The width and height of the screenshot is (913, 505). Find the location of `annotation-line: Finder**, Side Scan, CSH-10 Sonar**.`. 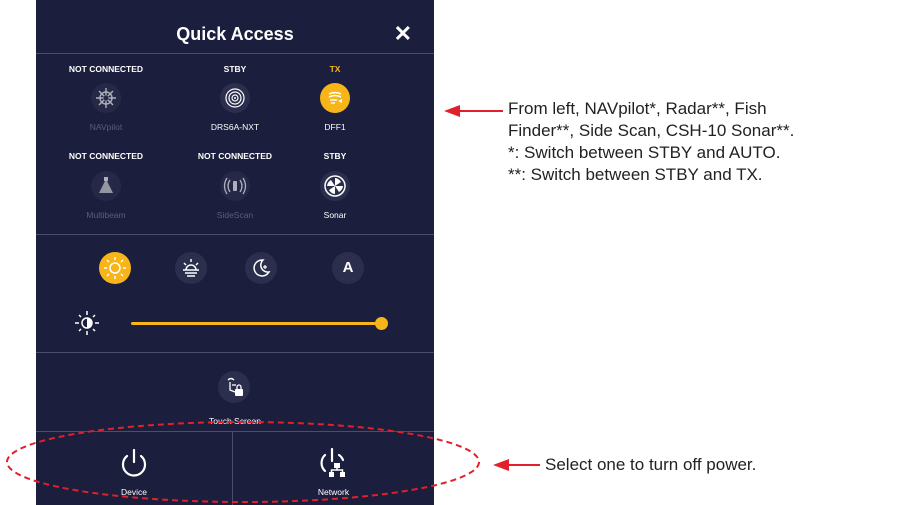

annotation-line: Finder**, Side Scan, CSH-10 Sonar**. is located at coordinates (651, 130).